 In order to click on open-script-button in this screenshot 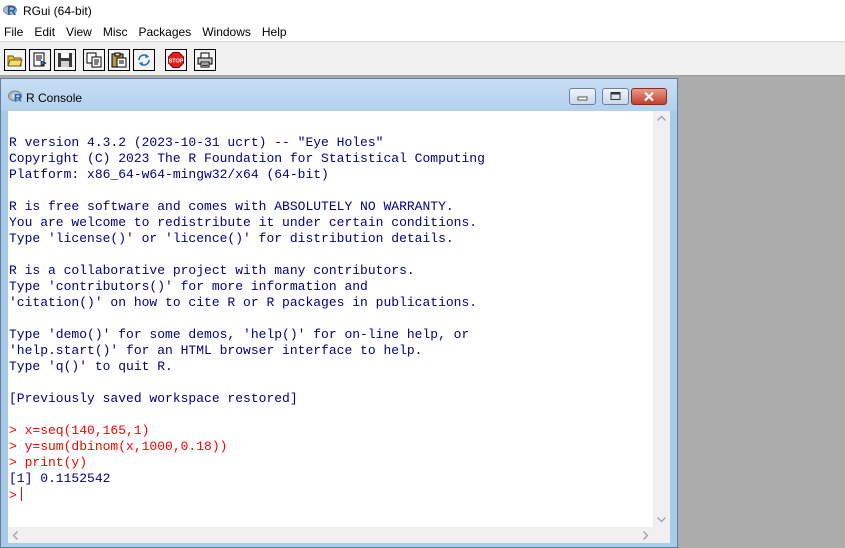, I will do `click(15, 60)`.